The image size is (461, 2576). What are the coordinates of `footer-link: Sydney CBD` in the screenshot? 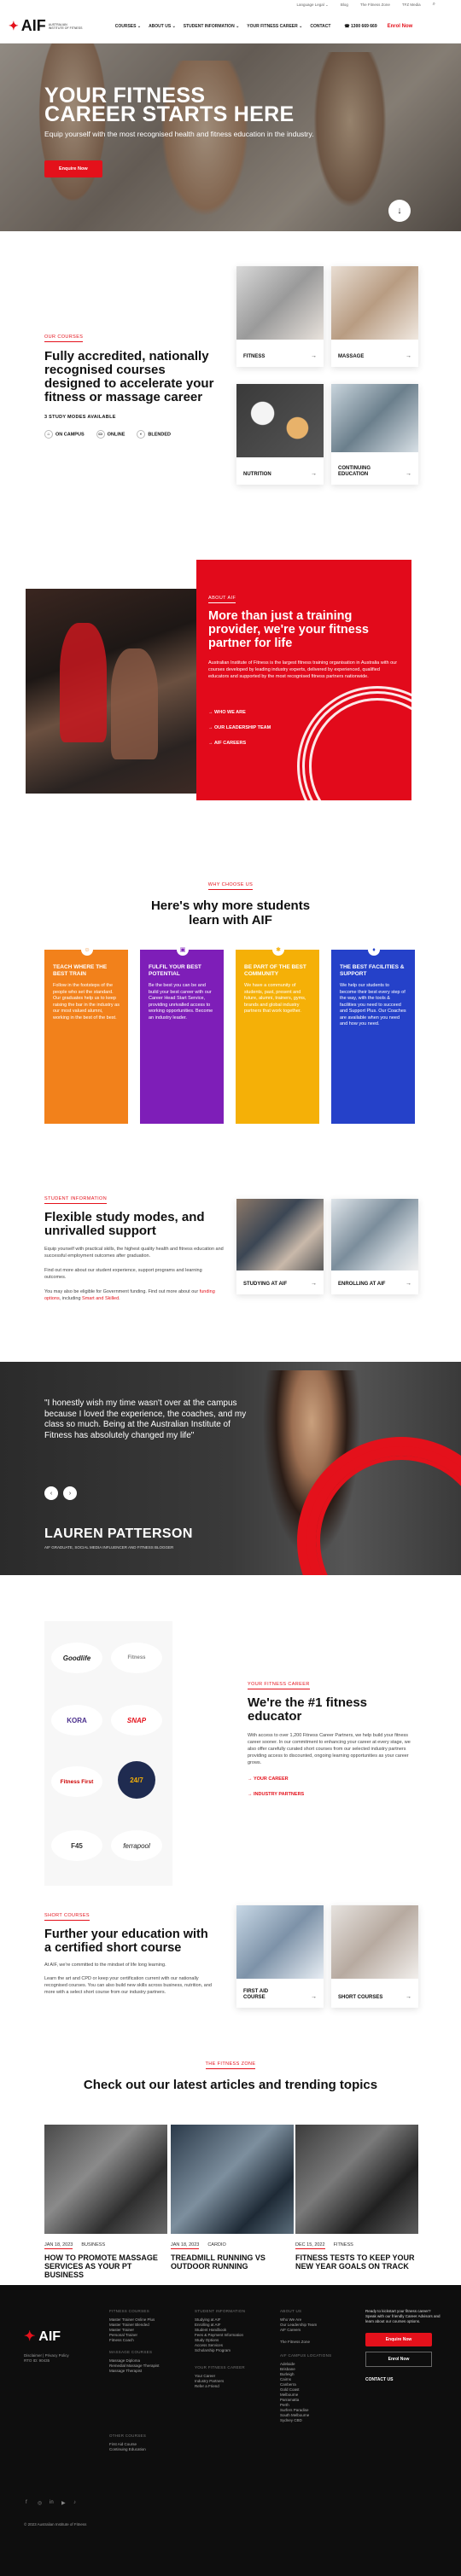 It's located at (319, 2420).